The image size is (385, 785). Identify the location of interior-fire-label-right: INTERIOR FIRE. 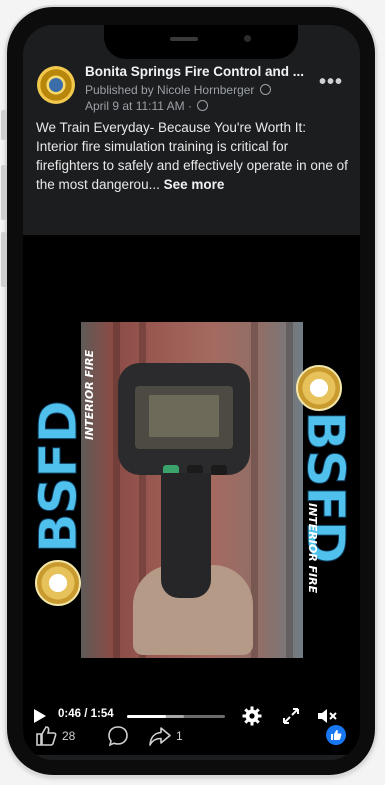
(312, 548).